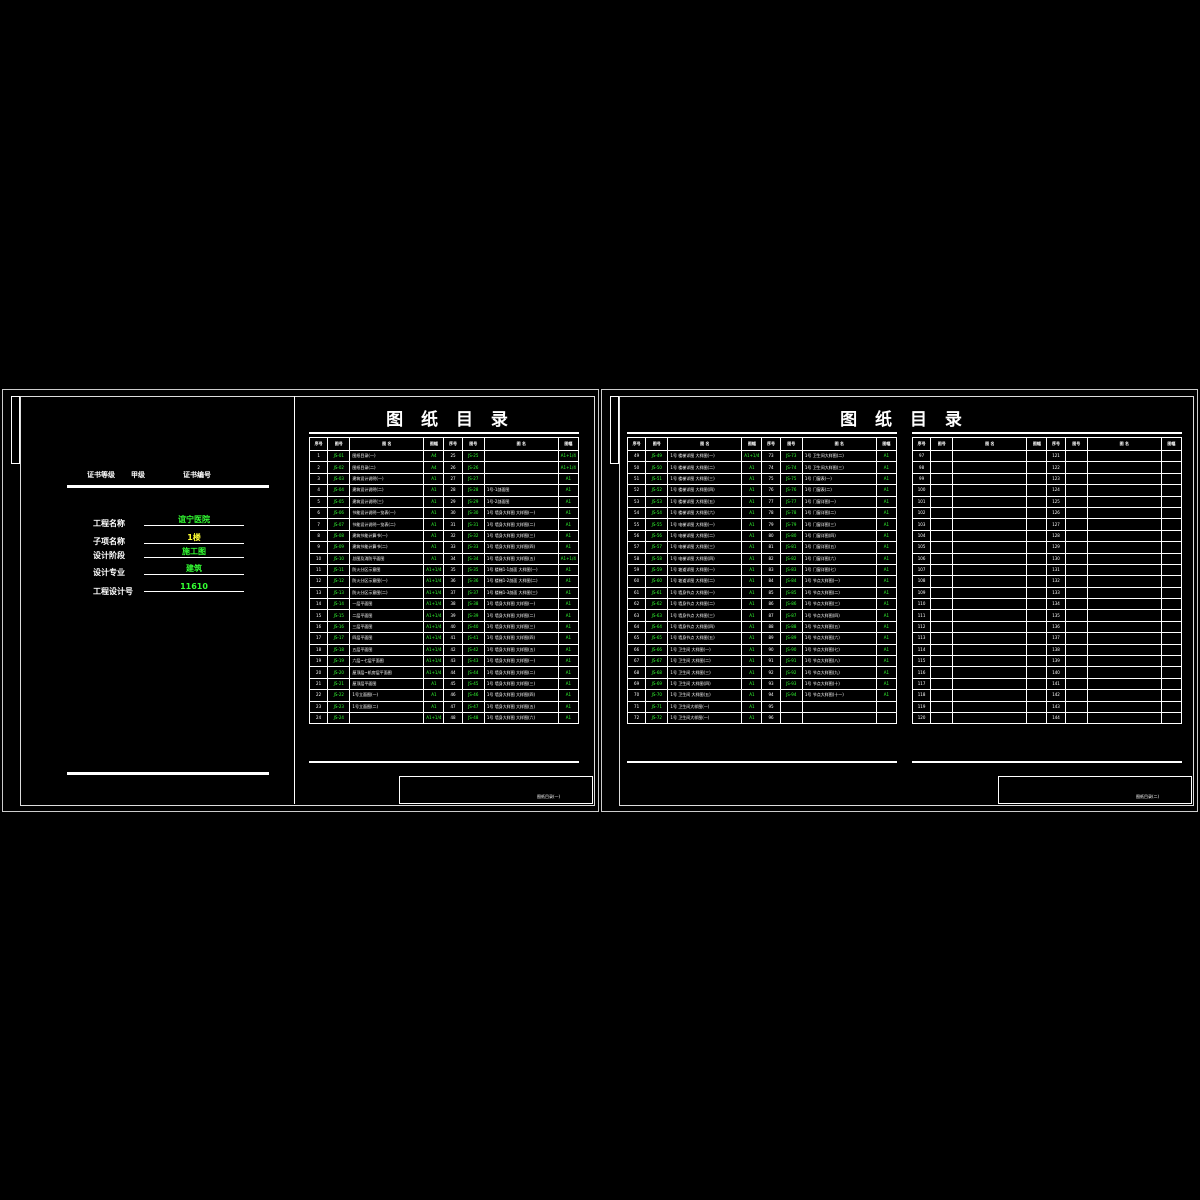  What do you see at coordinates (657, 513) in the screenshot?
I see `table-cell: JS-54` at bounding box center [657, 513].